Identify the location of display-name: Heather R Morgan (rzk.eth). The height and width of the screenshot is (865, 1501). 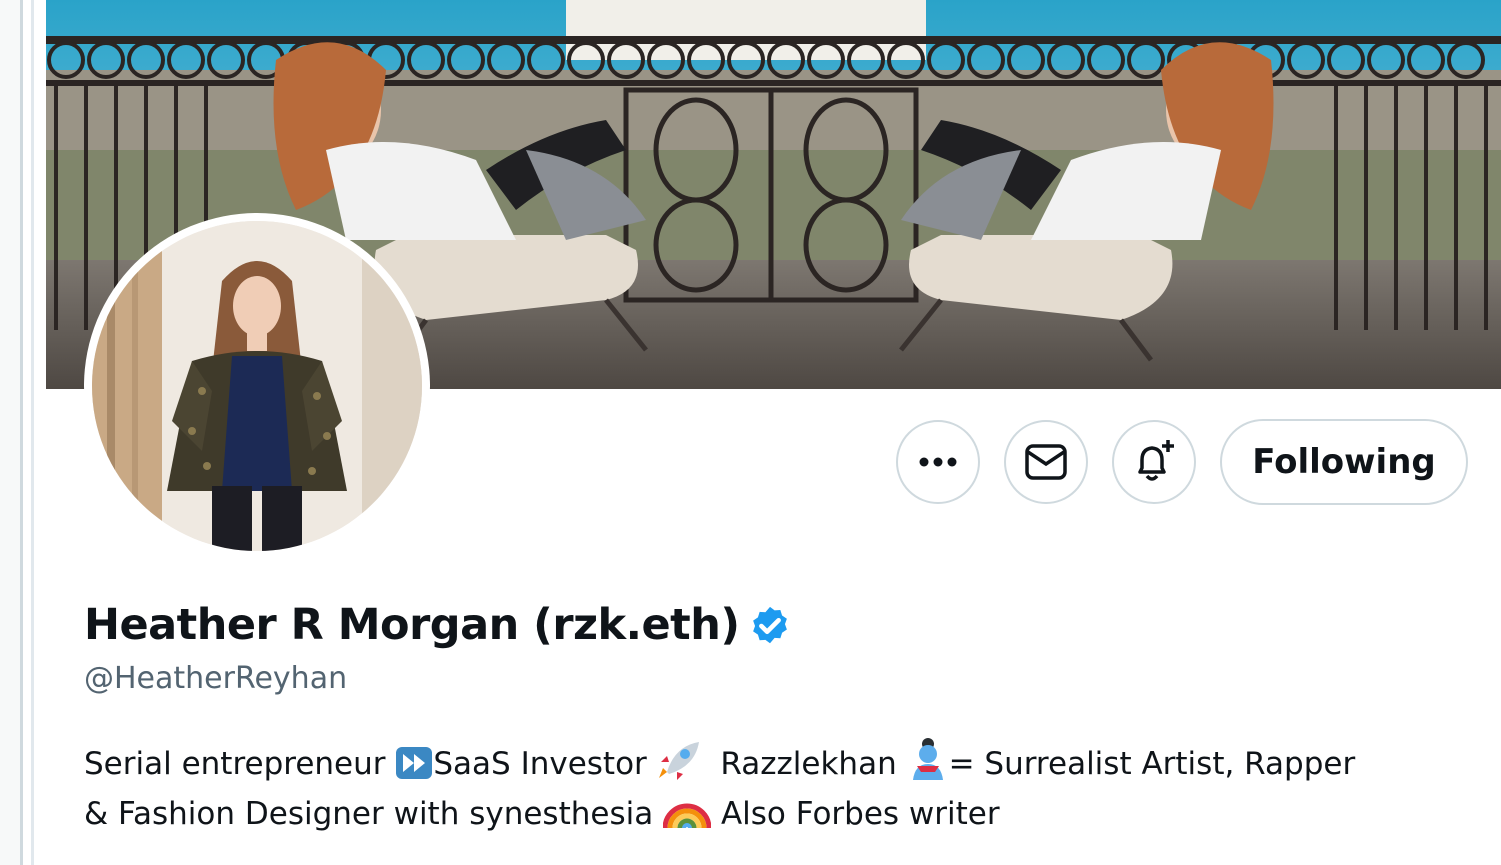
(412, 625).